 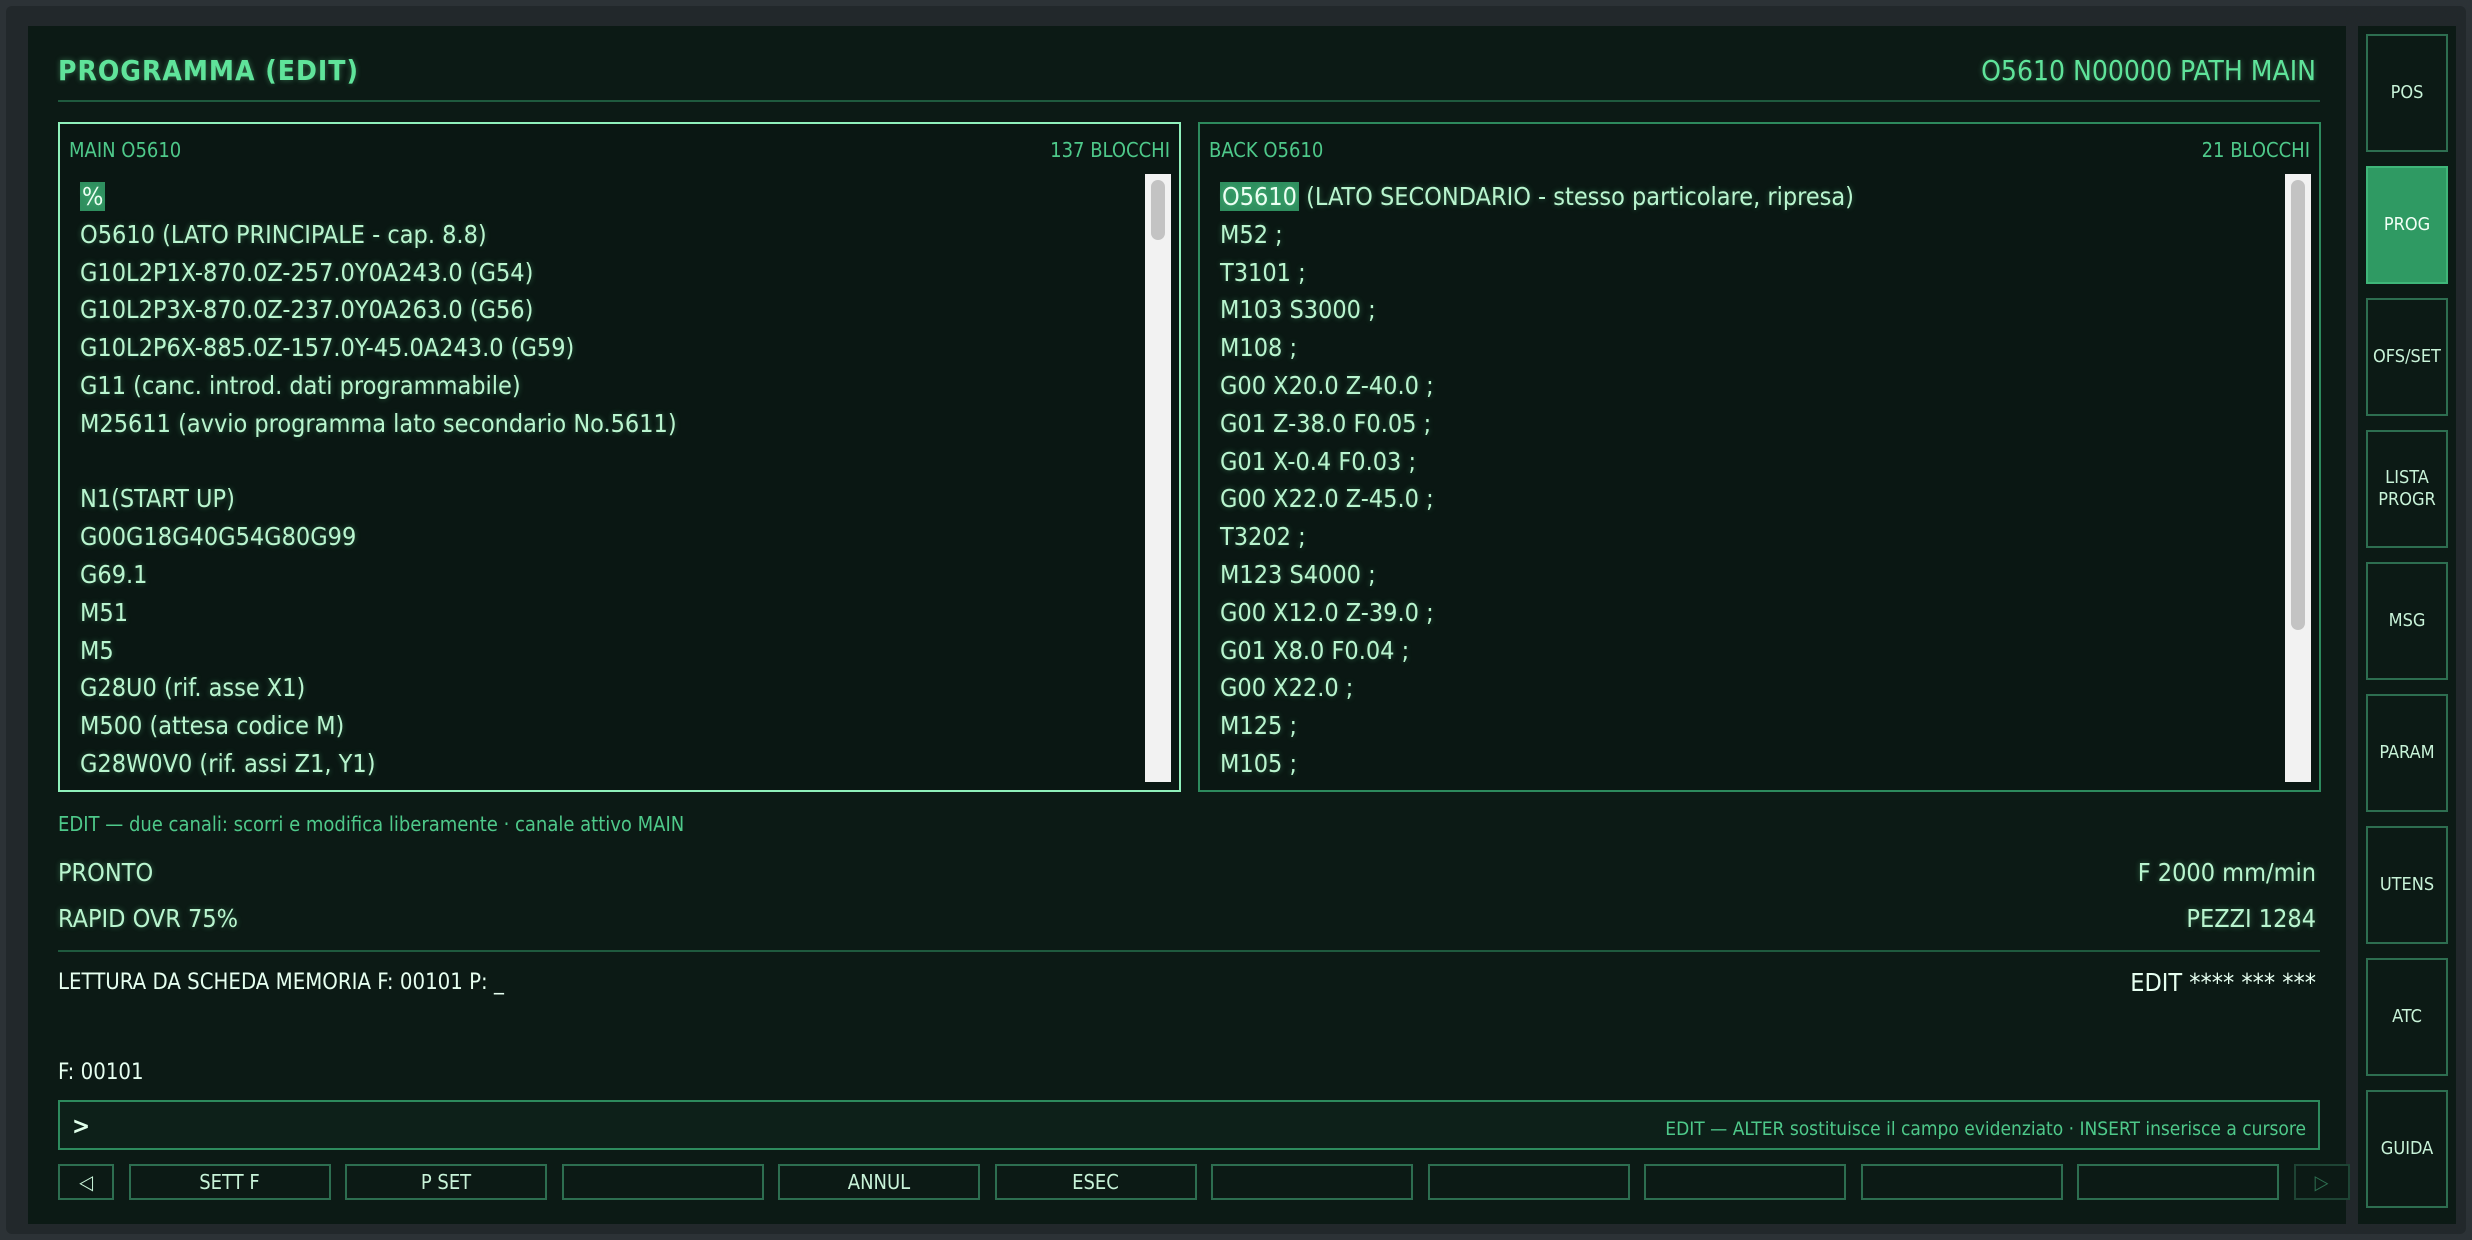 I want to click on softkey-p-set: P SET, so click(x=446, y=1182).